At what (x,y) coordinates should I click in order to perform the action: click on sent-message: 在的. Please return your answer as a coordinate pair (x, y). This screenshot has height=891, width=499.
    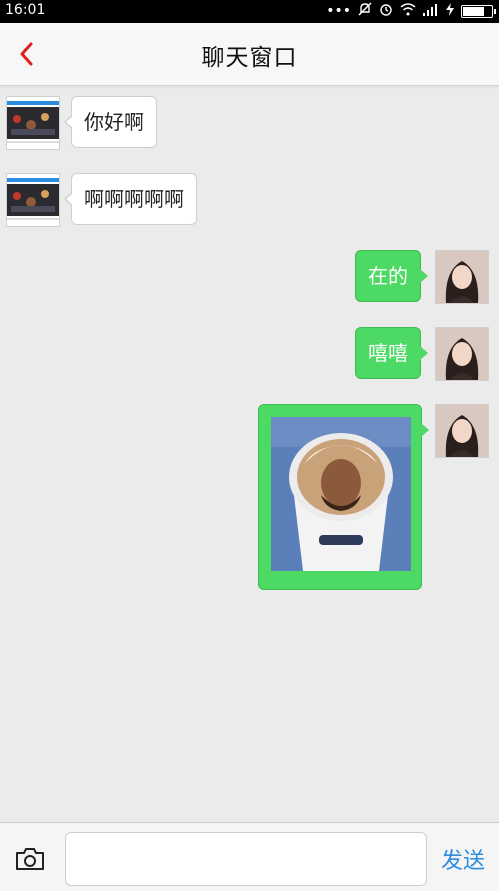
    Looking at the image, I should click on (391, 276).